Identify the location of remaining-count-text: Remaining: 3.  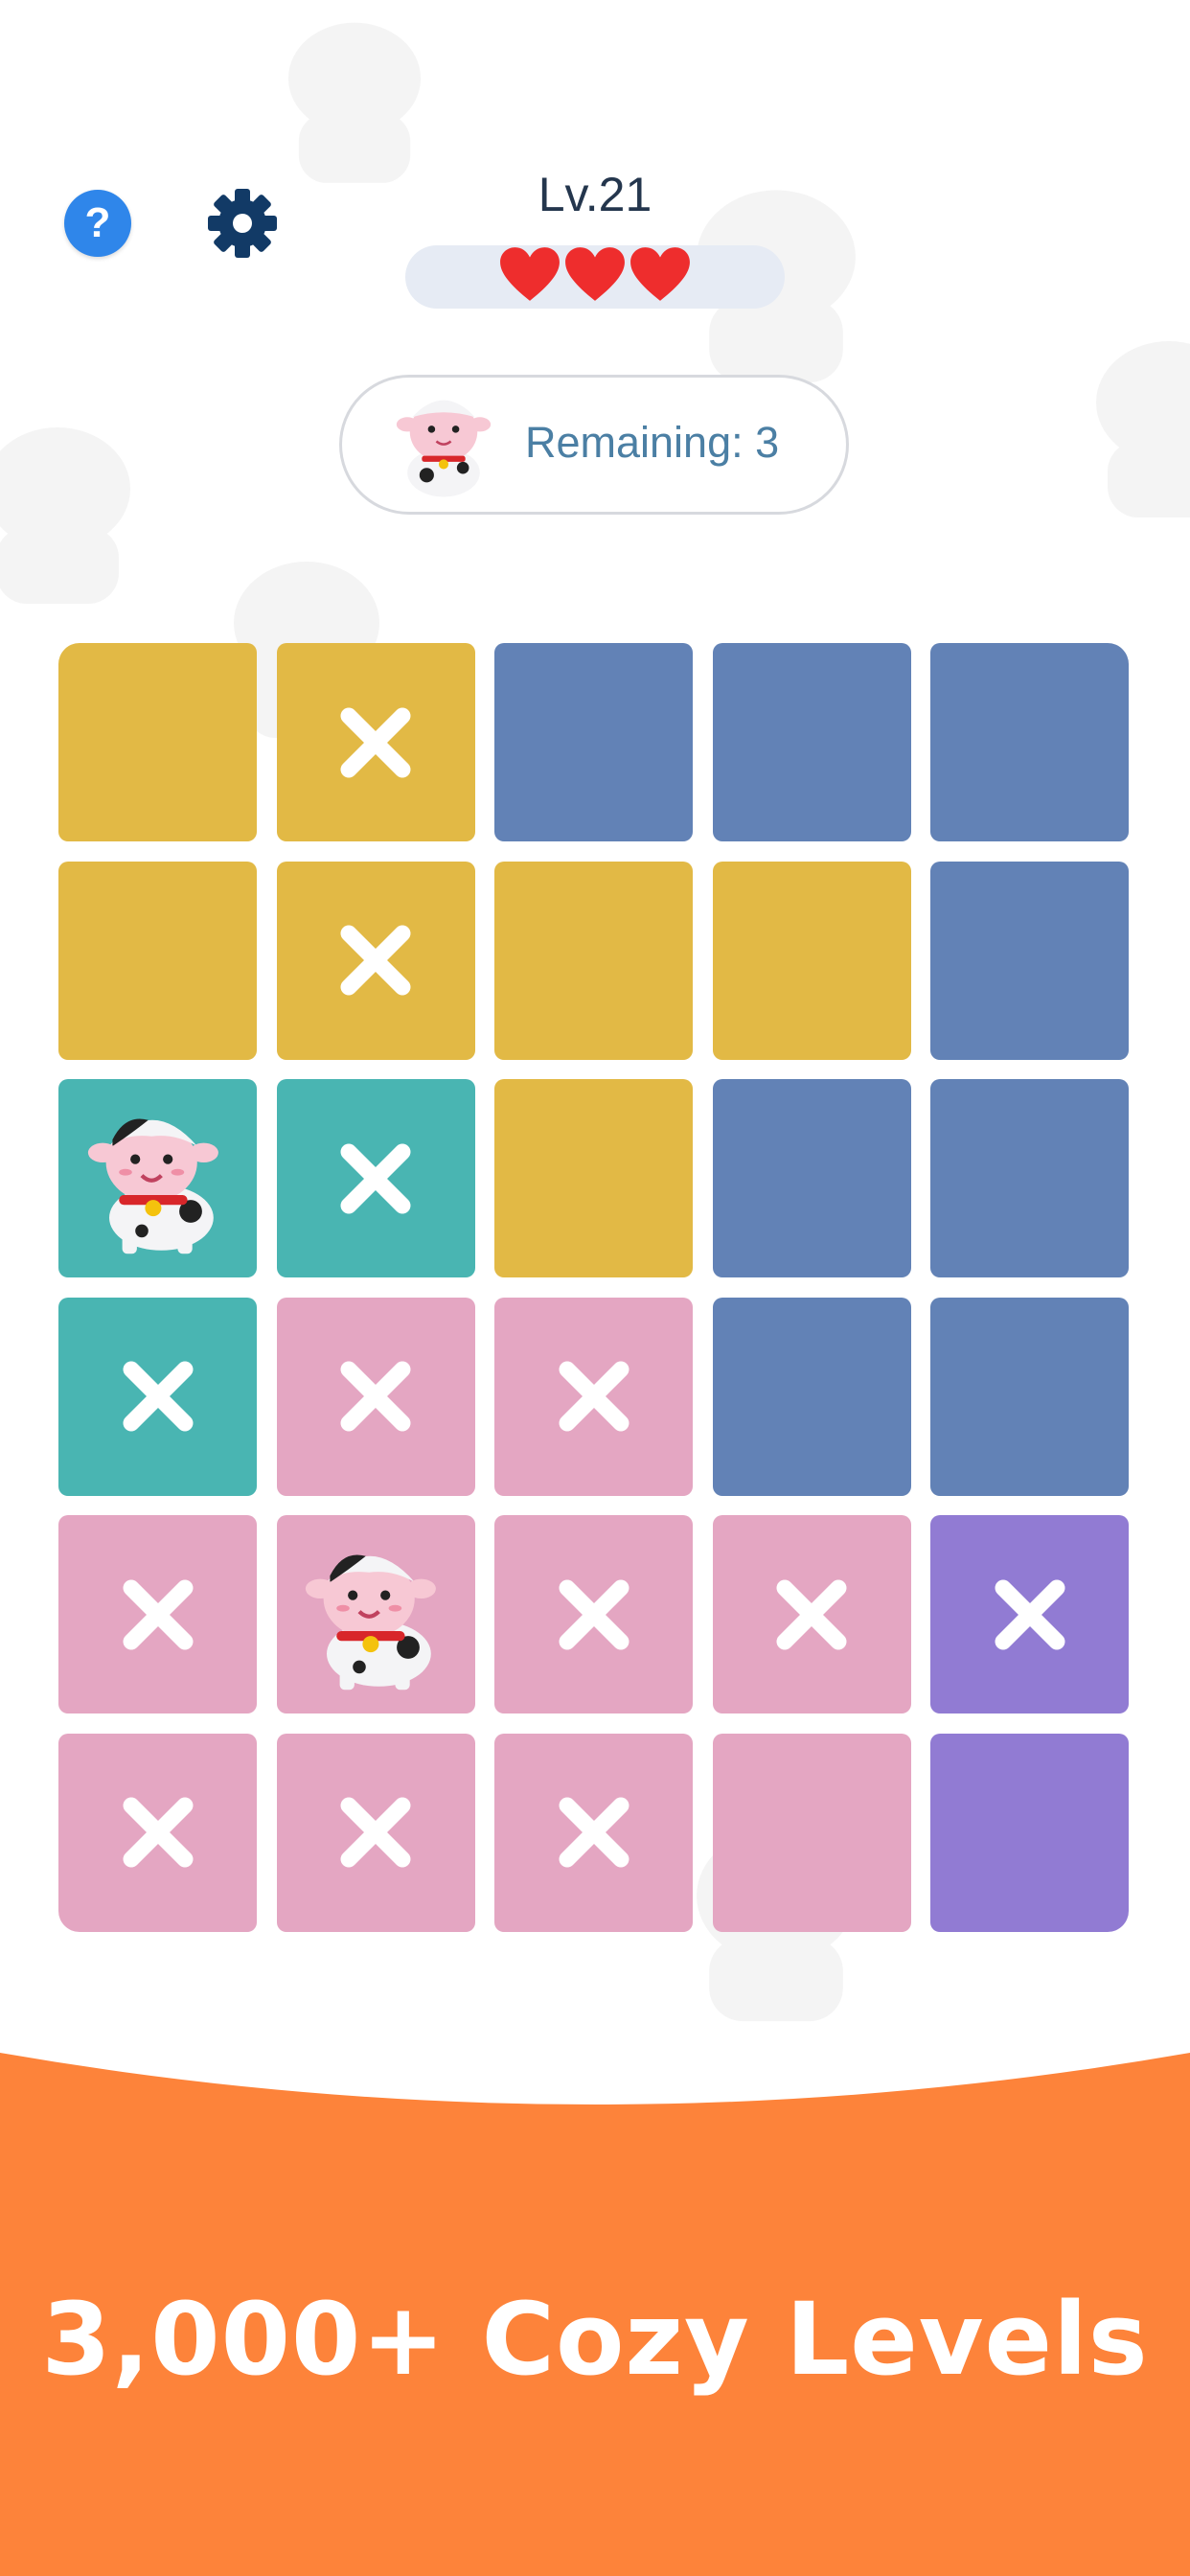
(653, 443).